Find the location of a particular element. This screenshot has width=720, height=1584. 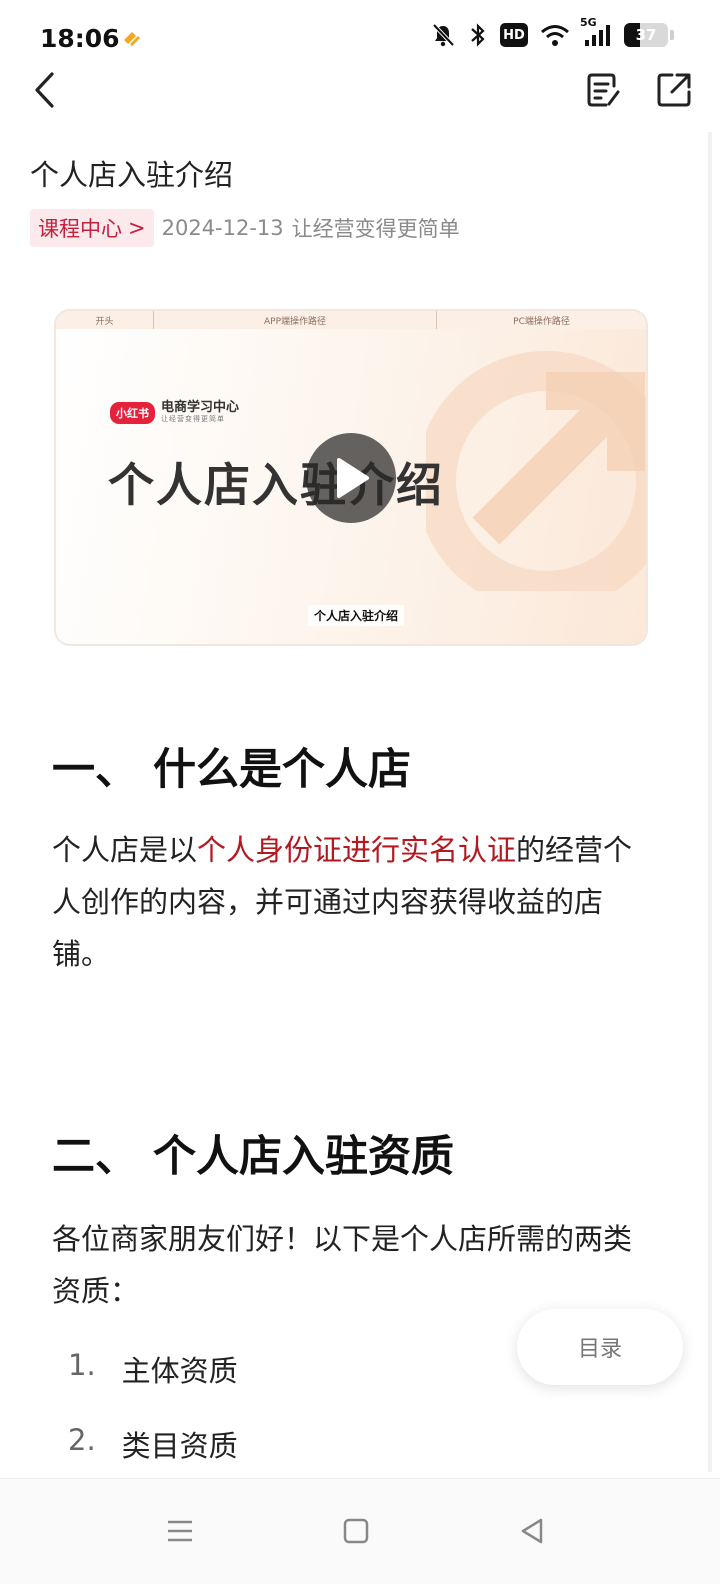

play-icon is located at coordinates (353, 478).